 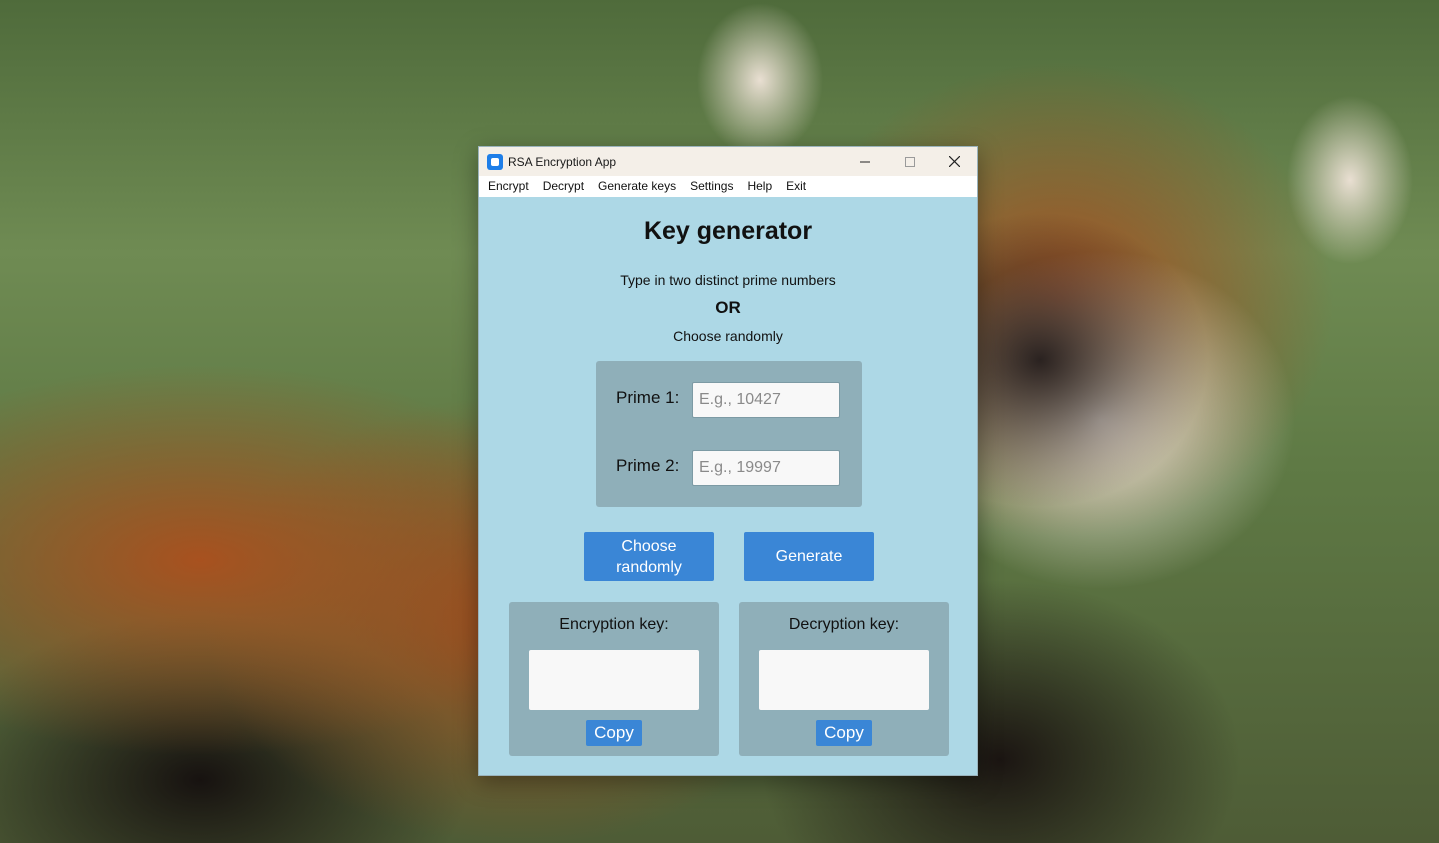 What do you see at coordinates (495, 161) in the screenshot?
I see `app-icon` at bounding box center [495, 161].